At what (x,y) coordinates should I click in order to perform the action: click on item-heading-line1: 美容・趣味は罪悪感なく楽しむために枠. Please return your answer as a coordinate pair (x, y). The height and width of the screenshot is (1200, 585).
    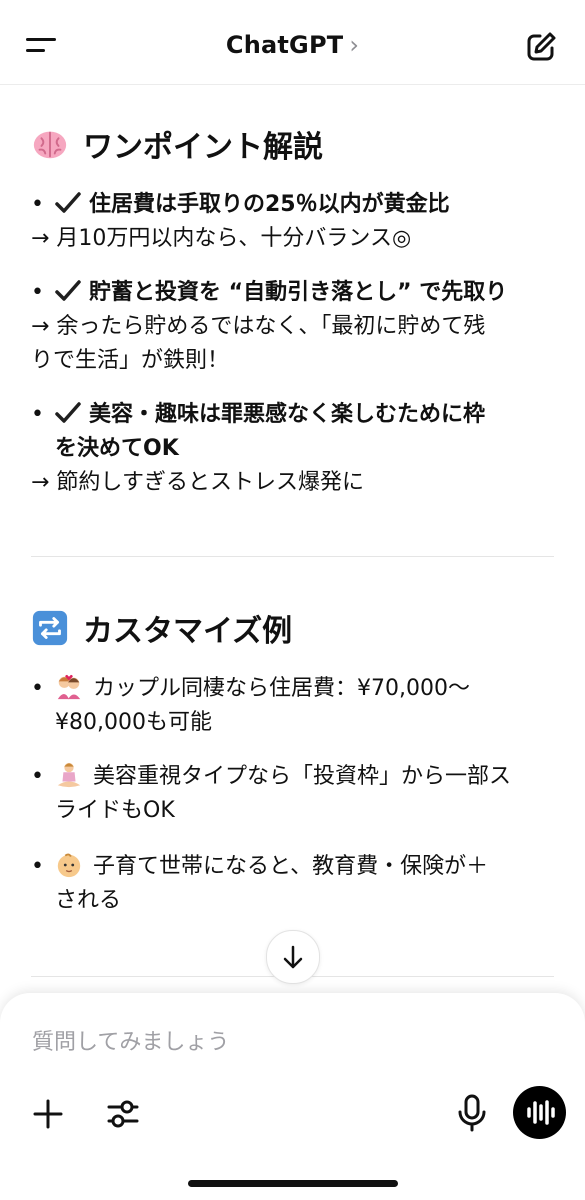
    Looking at the image, I should click on (287, 414).